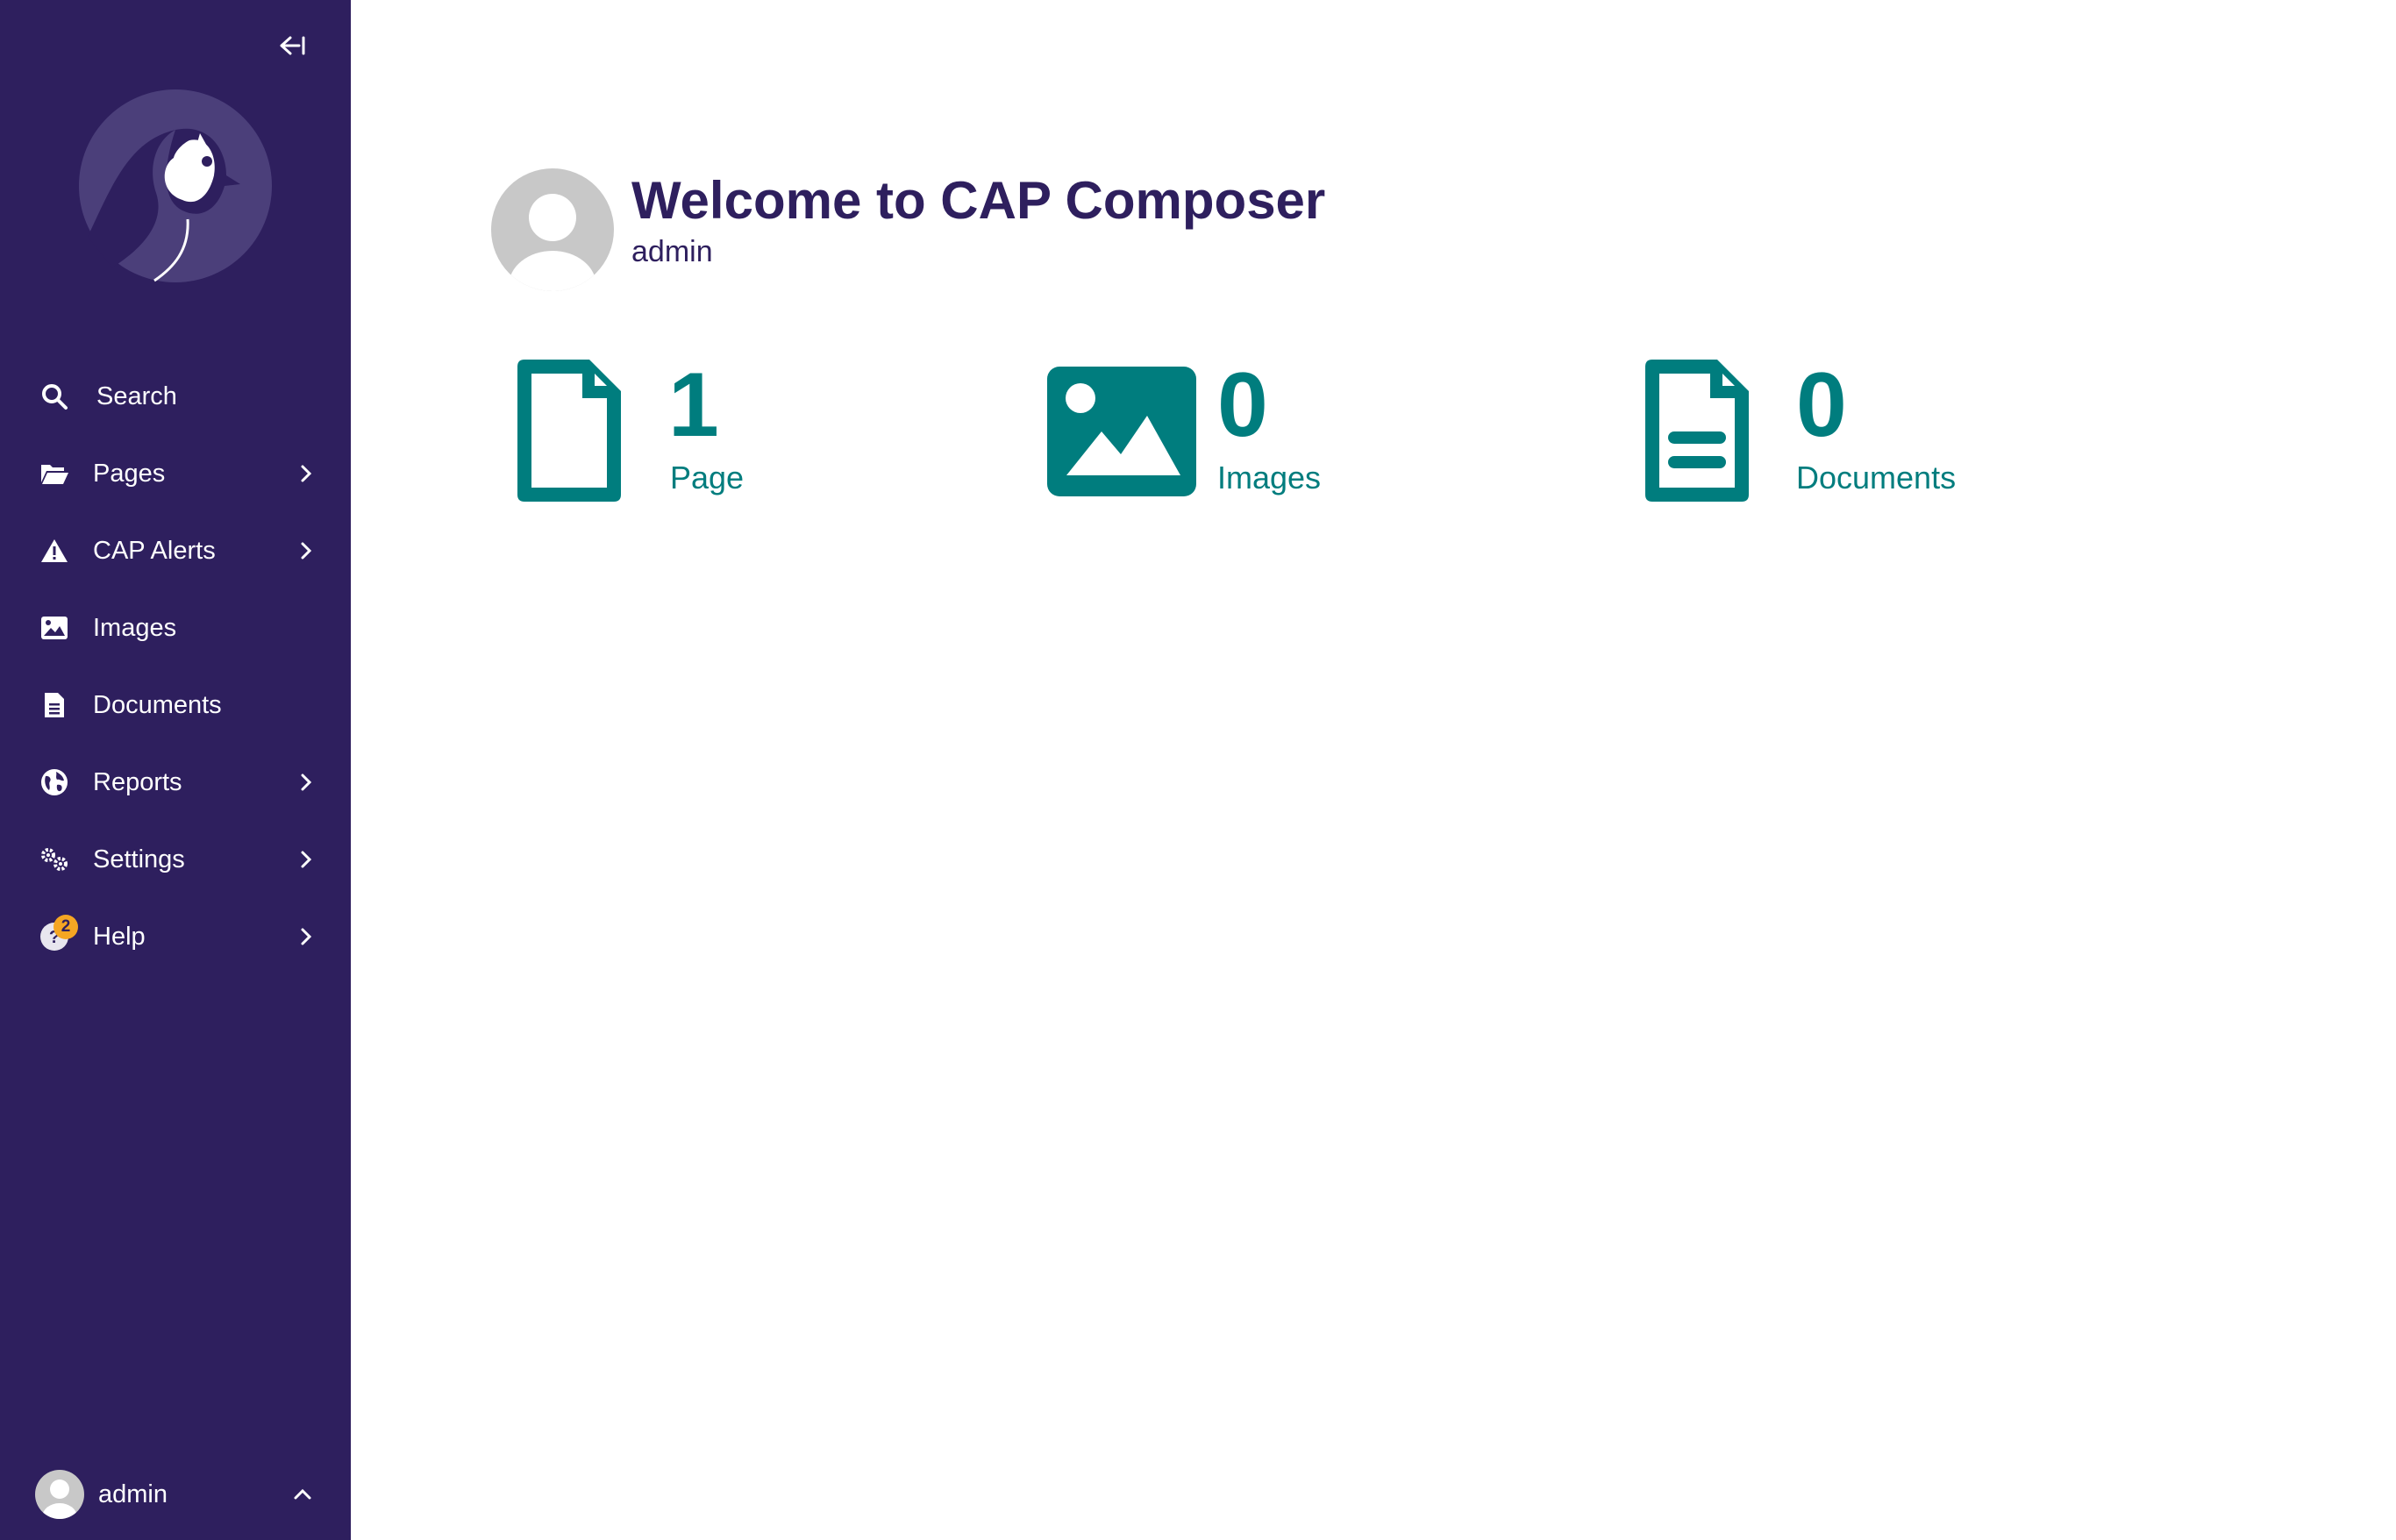 The image size is (2396, 1540). What do you see at coordinates (54, 551) in the screenshot?
I see `warning-icon` at bounding box center [54, 551].